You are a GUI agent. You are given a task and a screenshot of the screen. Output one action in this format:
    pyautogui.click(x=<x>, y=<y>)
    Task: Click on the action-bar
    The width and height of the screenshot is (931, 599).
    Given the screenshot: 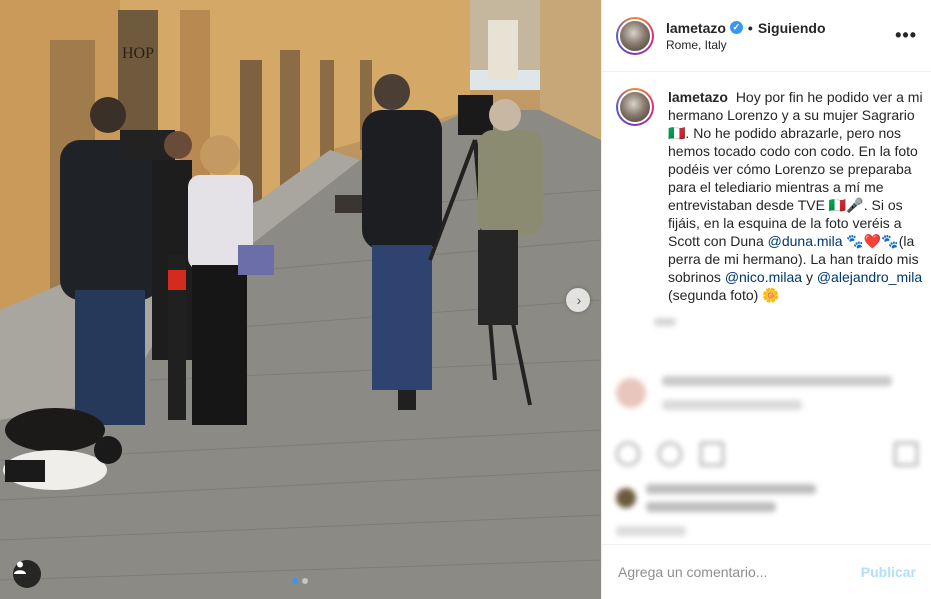 What is the action you would take?
    pyautogui.click(x=766, y=486)
    